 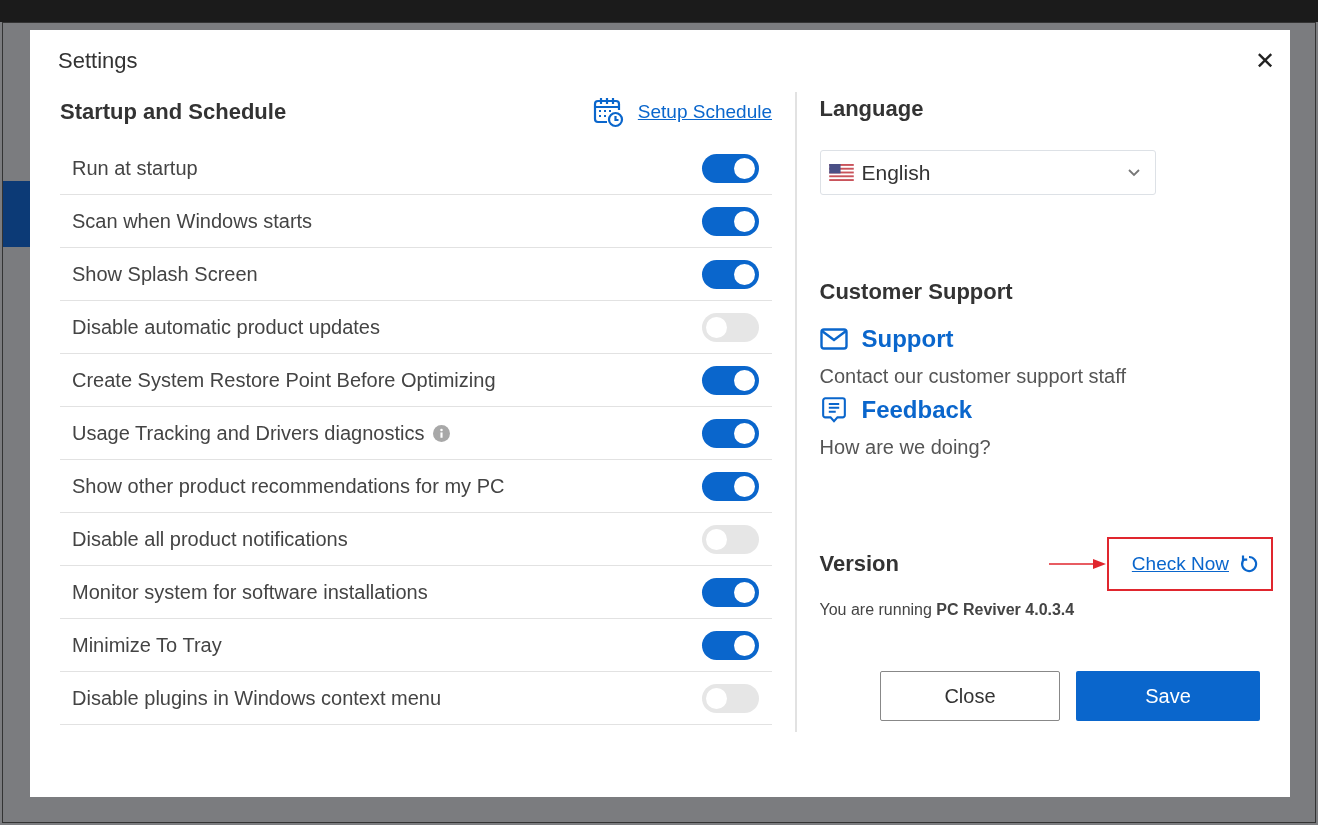 I want to click on flag-icon, so click(x=841, y=172).